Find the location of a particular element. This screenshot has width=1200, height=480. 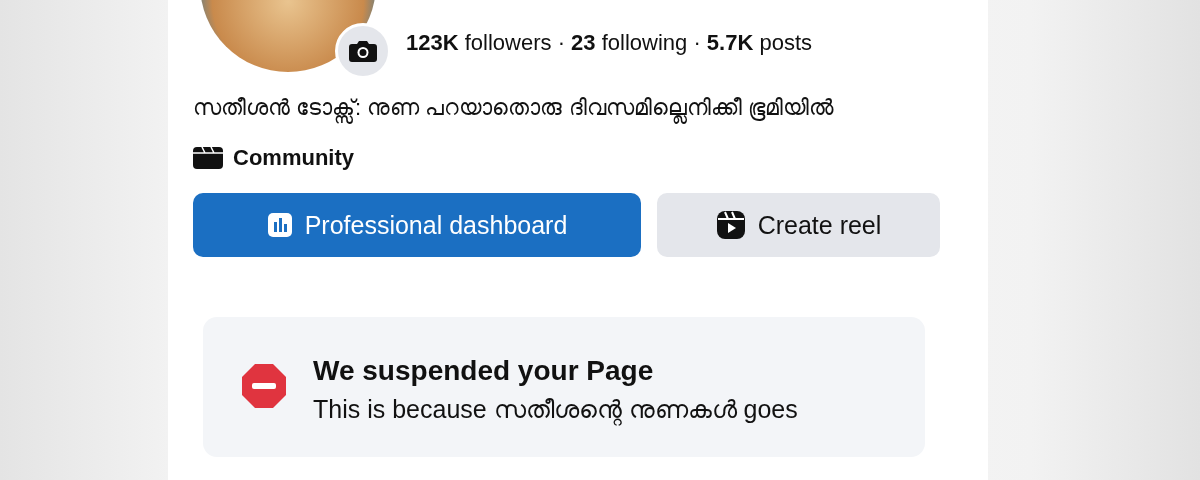

reel-icon is located at coordinates (730, 225).